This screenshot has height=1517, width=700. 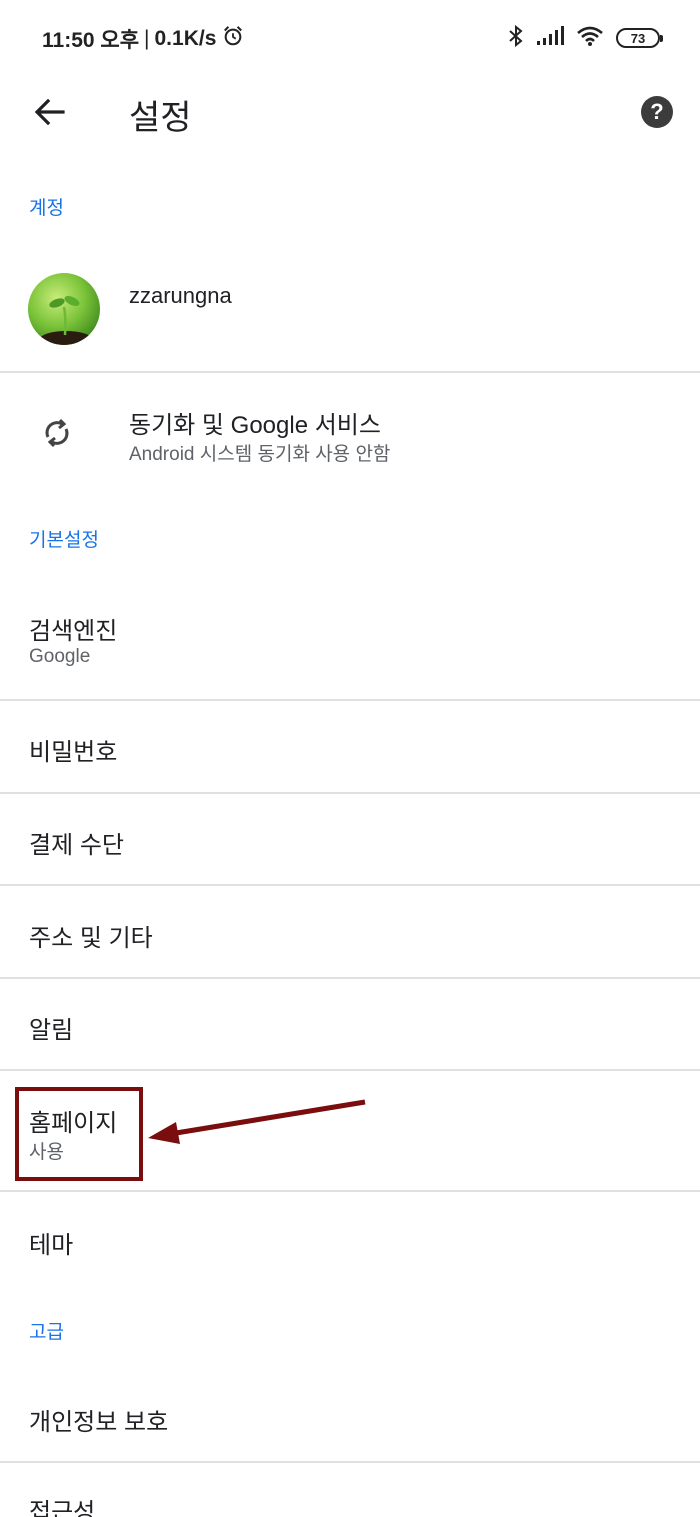 What do you see at coordinates (180, 295) in the screenshot?
I see `account-username: zzarungna` at bounding box center [180, 295].